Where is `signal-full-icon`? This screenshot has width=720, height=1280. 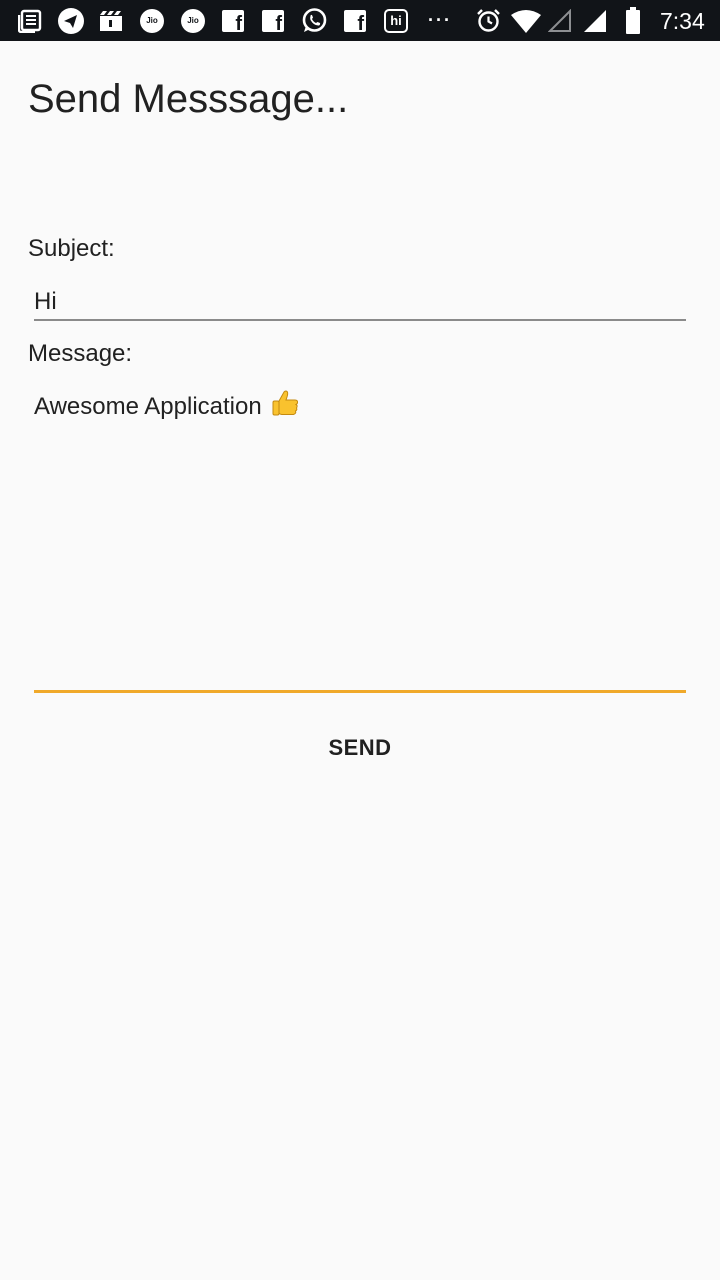 signal-full-icon is located at coordinates (595, 20).